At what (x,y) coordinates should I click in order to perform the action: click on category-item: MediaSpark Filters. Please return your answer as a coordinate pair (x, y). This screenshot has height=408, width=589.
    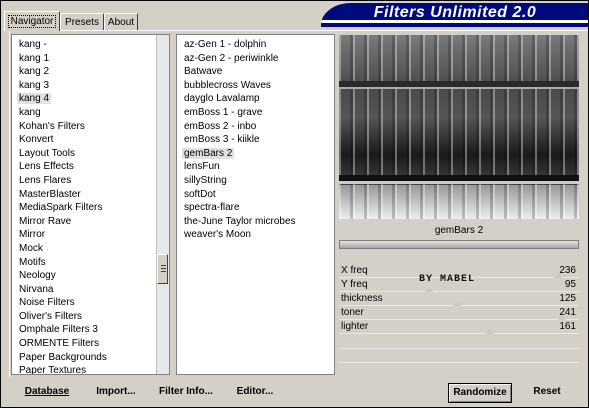
    Looking at the image, I should click on (90, 208).